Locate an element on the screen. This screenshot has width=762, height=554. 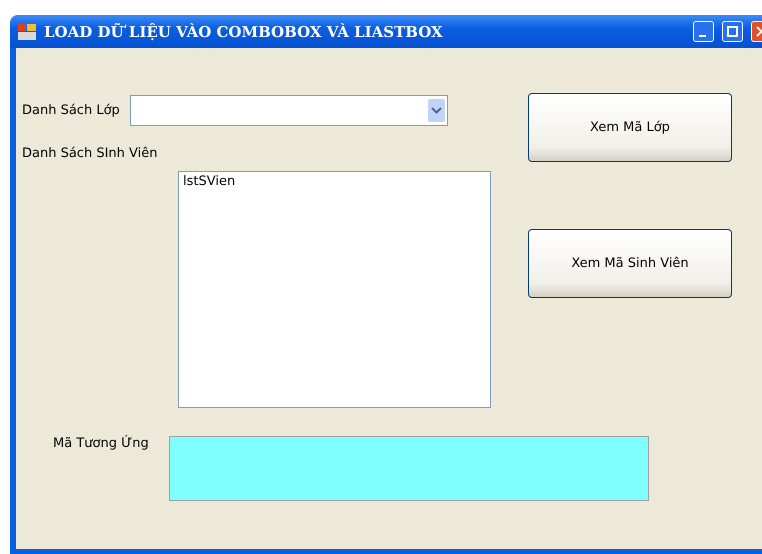
class-combobox is located at coordinates (289, 110).